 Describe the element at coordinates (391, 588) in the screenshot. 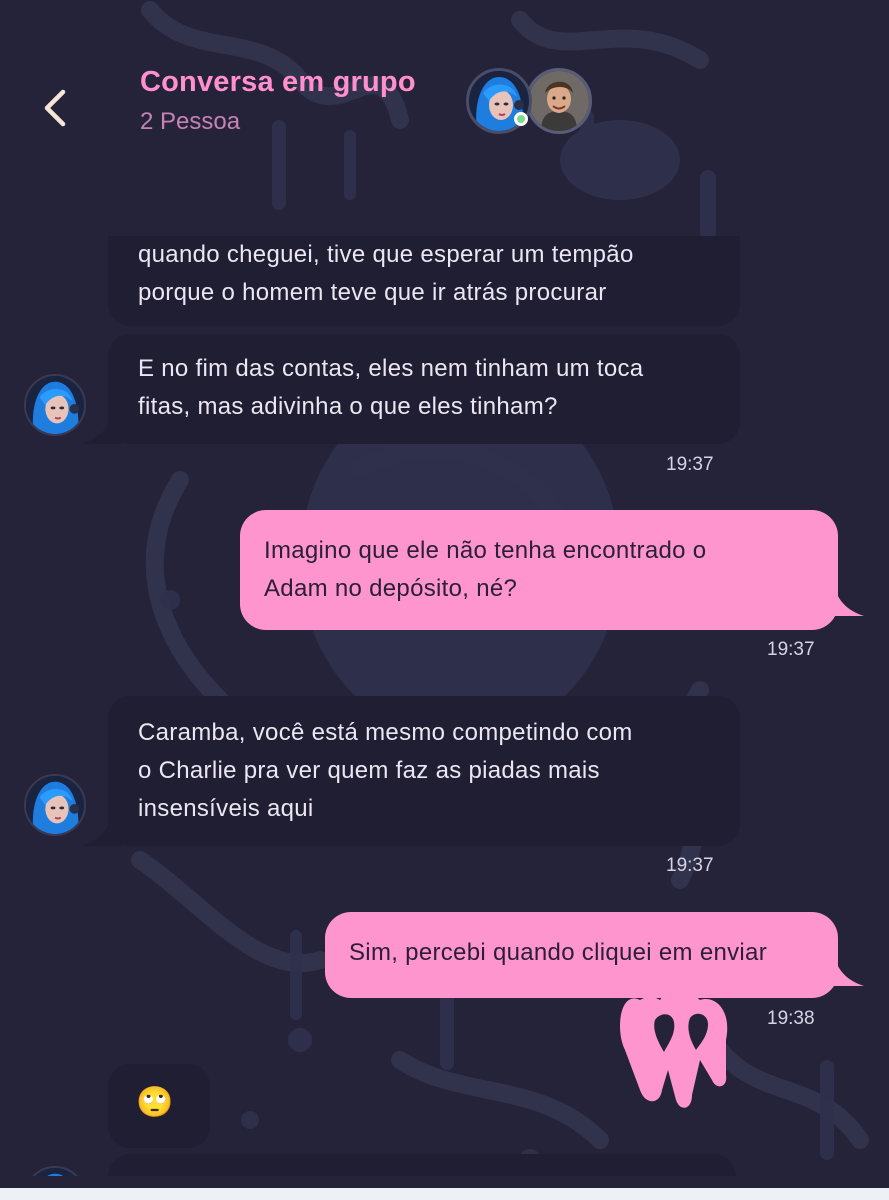

I see `message-line: Adam no depósito, né?` at that location.